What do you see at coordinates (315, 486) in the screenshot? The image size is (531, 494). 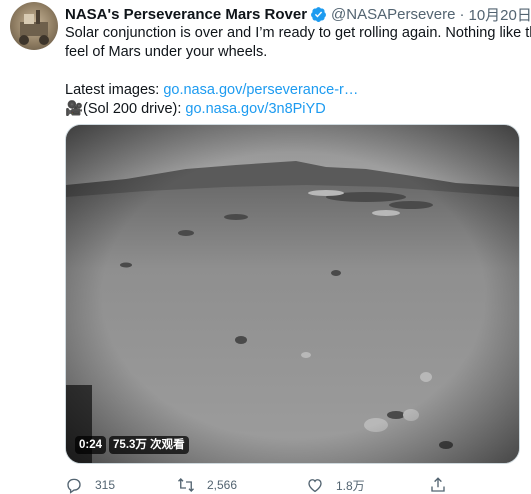 I see `like-icon` at bounding box center [315, 486].